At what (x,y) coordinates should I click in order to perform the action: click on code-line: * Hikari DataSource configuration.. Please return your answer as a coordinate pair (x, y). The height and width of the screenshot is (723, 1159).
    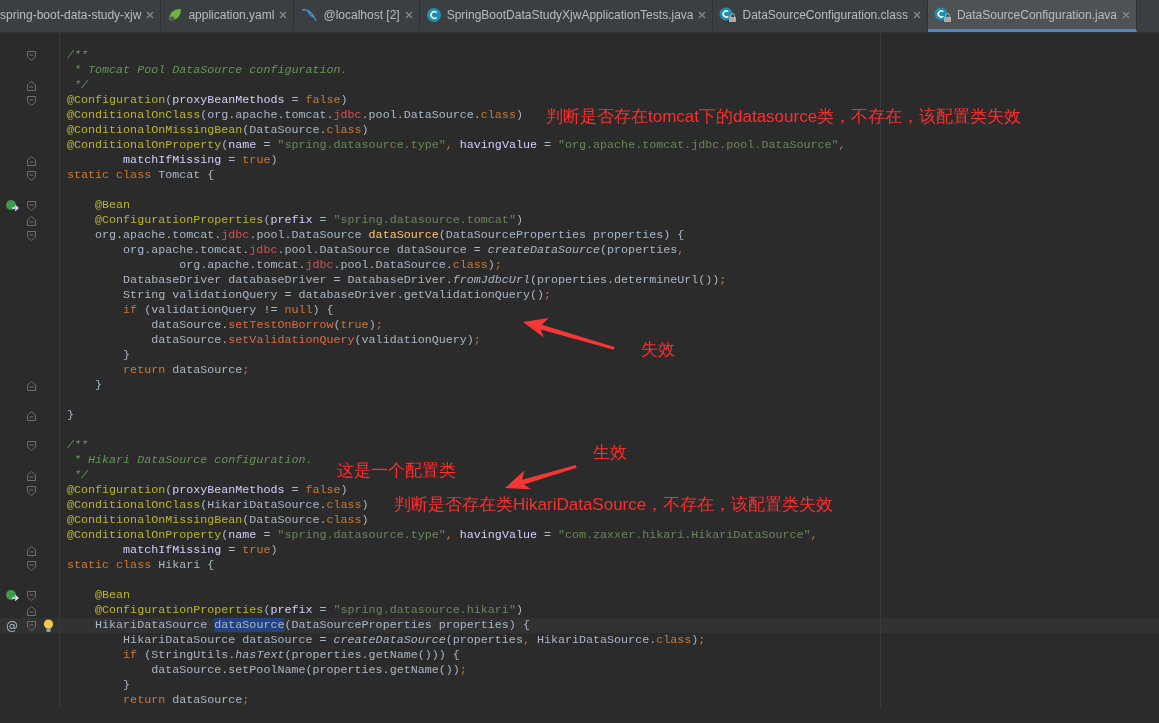
    Looking at the image, I should click on (193, 460).